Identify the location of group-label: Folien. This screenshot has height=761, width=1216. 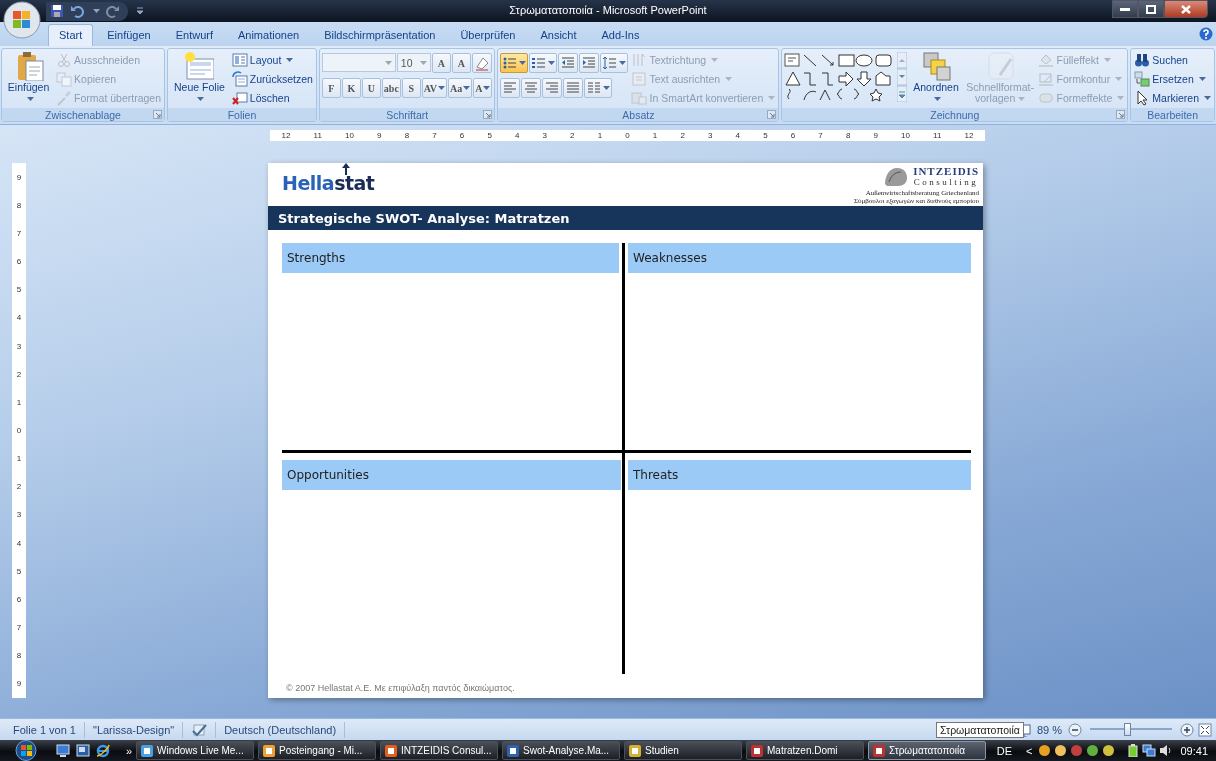
(242, 114).